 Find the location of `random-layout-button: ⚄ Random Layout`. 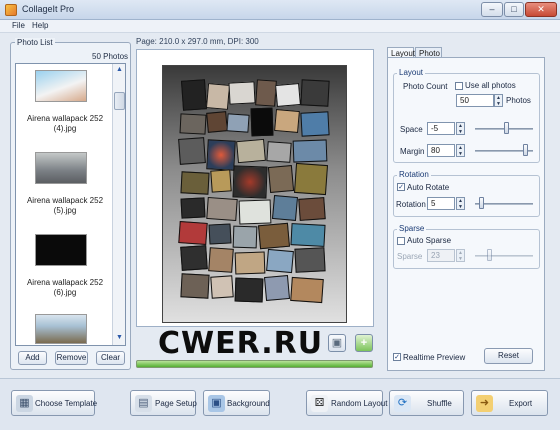

random-layout-button: ⚄ Random Layout is located at coordinates (346, 403).